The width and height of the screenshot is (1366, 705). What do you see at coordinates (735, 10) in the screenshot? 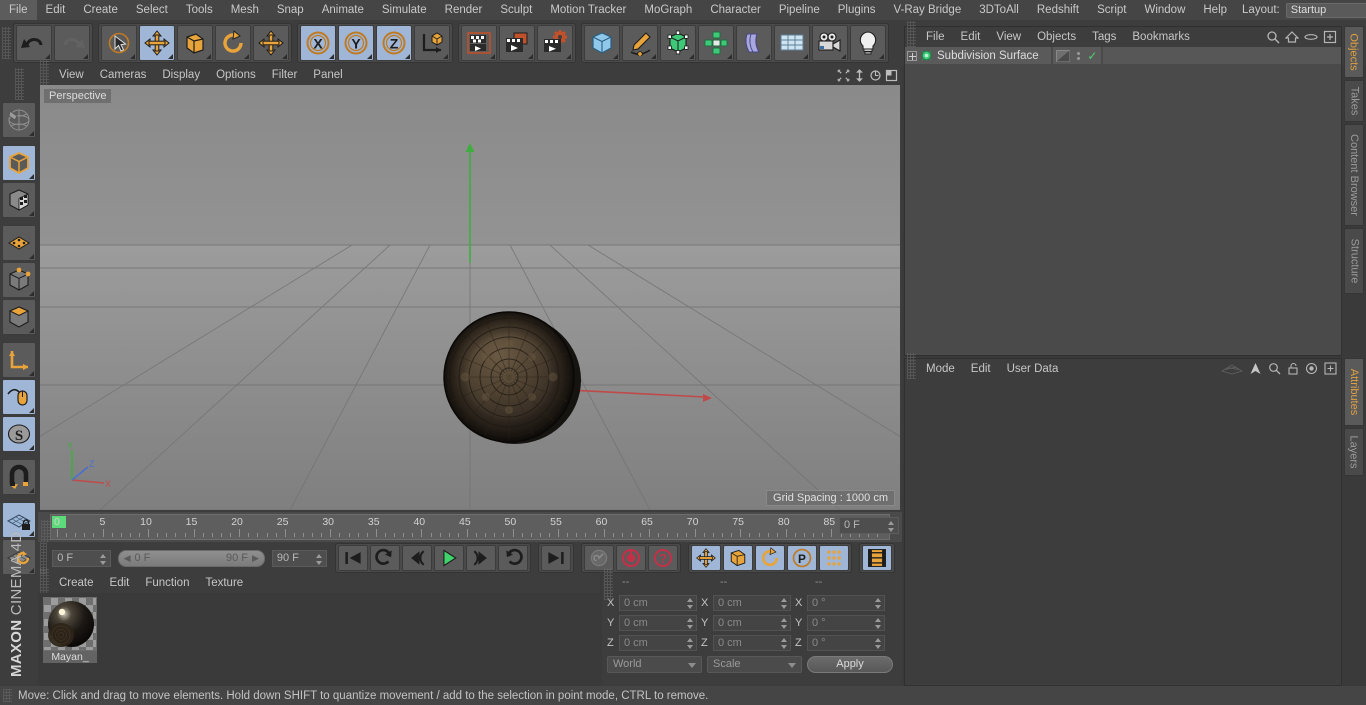
I see `menu-character: Character` at bounding box center [735, 10].